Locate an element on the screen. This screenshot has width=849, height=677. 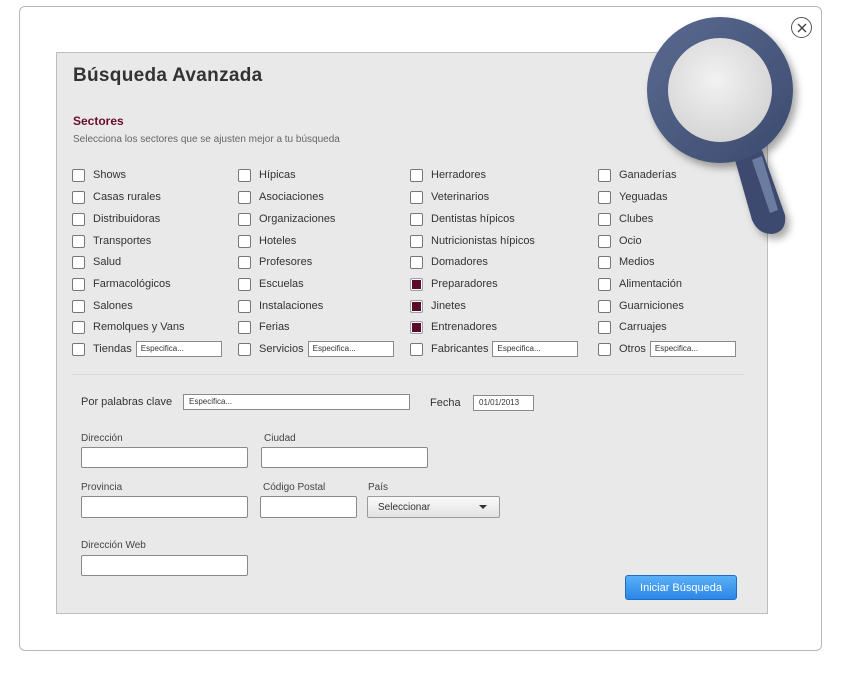
sector-col3-item: Preparadores is located at coordinates (454, 284).